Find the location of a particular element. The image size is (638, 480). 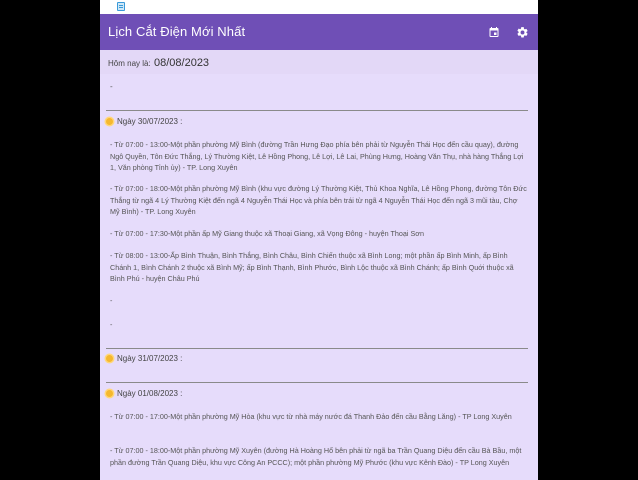

today-row: Hôm nay là: 08/08/2023 is located at coordinates (319, 62).